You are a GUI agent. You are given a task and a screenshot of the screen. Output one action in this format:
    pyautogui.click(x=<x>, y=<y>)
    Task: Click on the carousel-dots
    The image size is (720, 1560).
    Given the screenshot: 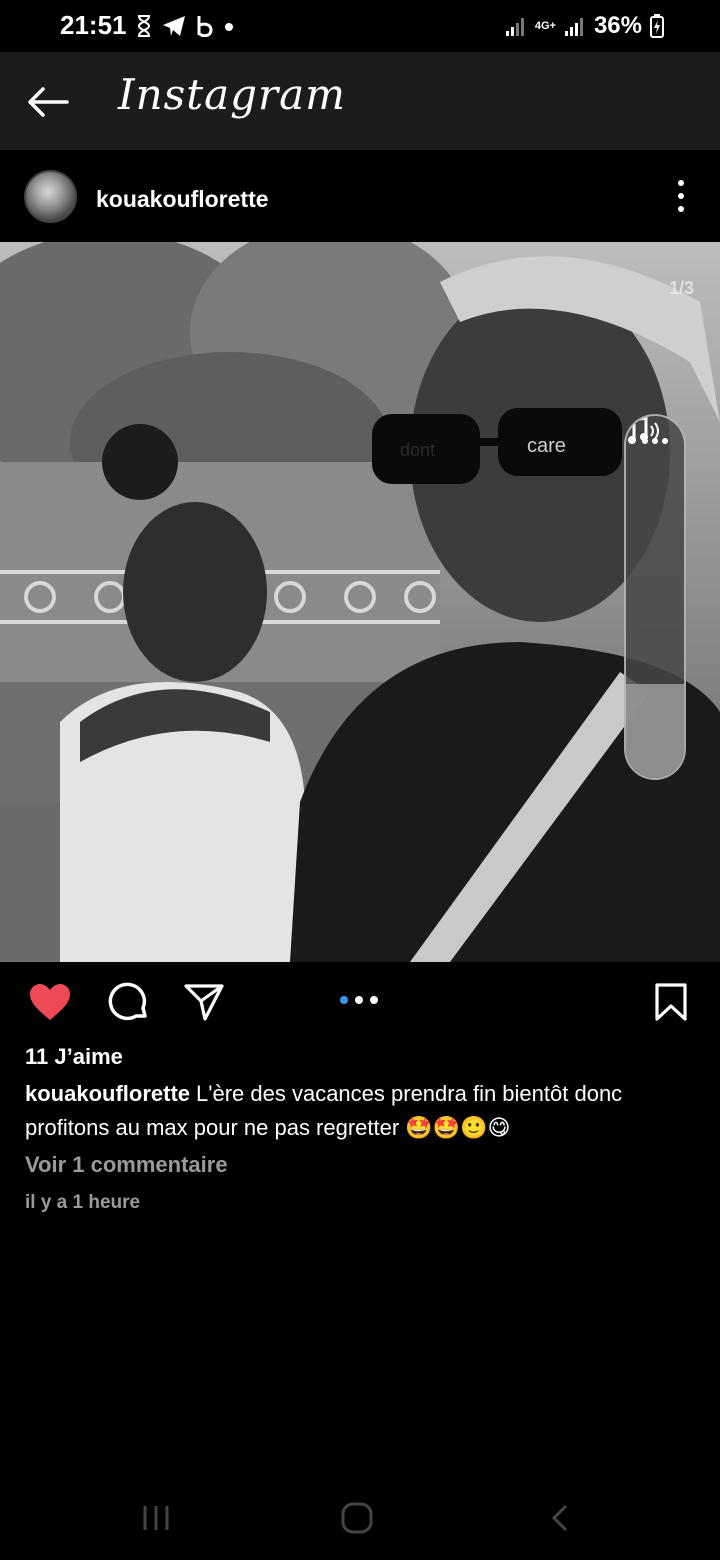 What is the action you would take?
    pyautogui.click(x=359, y=1000)
    